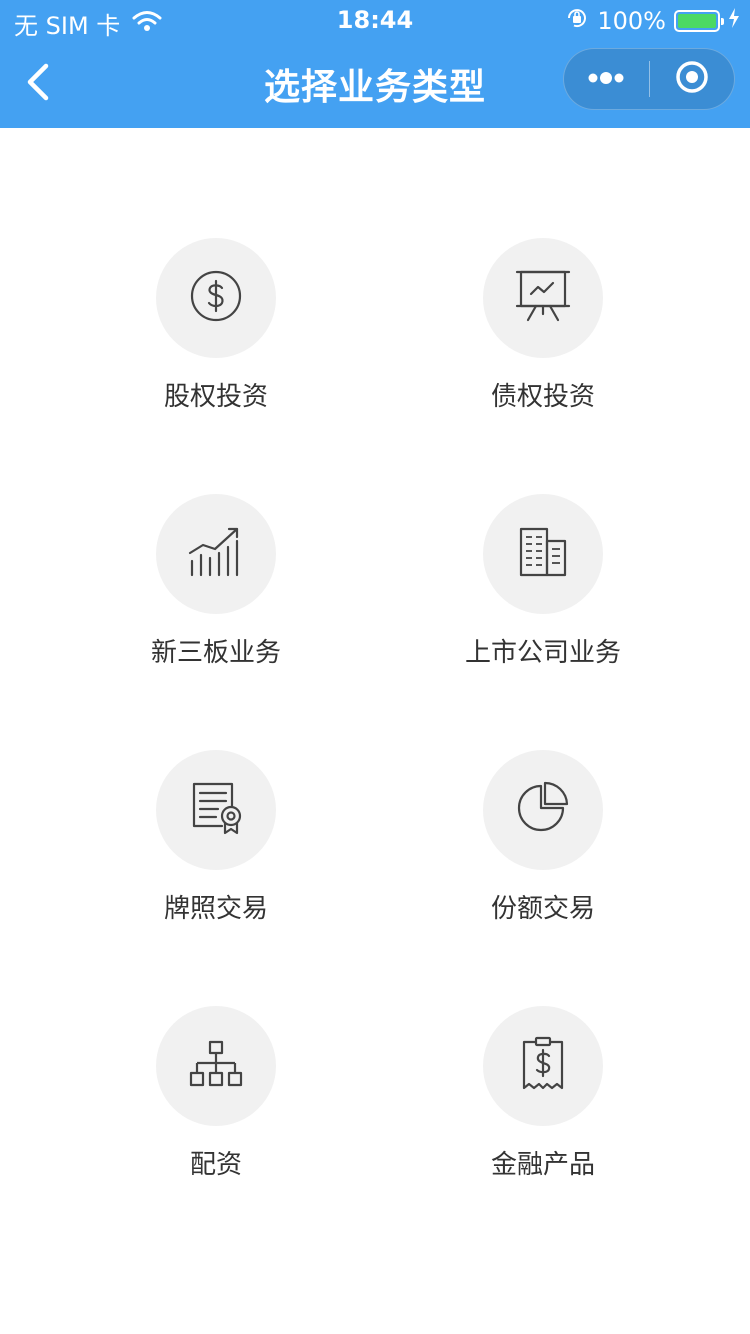 Image resolution: width=750 pixels, height=1334 pixels. I want to click on battery-icon, so click(699, 21).